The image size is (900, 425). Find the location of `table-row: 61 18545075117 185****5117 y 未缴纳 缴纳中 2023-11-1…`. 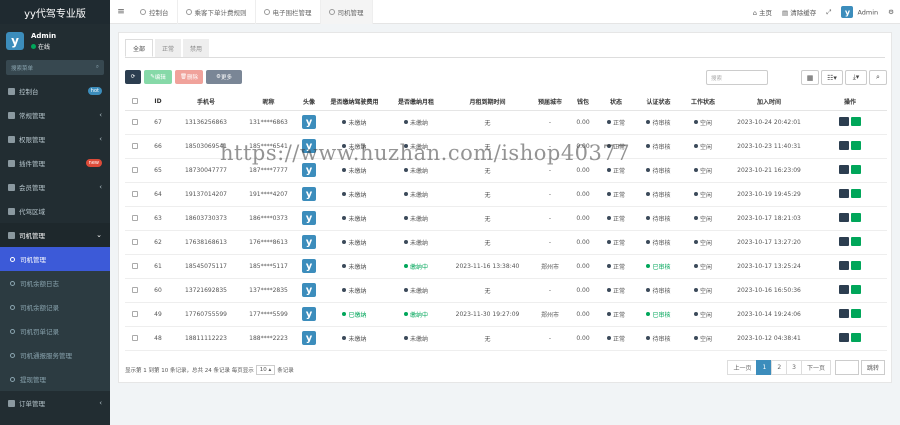

table-row: 61 18545075117 185****5117 y 未缴纳 缴纳中 2023-11-1… is located at coordinates (506, 266).